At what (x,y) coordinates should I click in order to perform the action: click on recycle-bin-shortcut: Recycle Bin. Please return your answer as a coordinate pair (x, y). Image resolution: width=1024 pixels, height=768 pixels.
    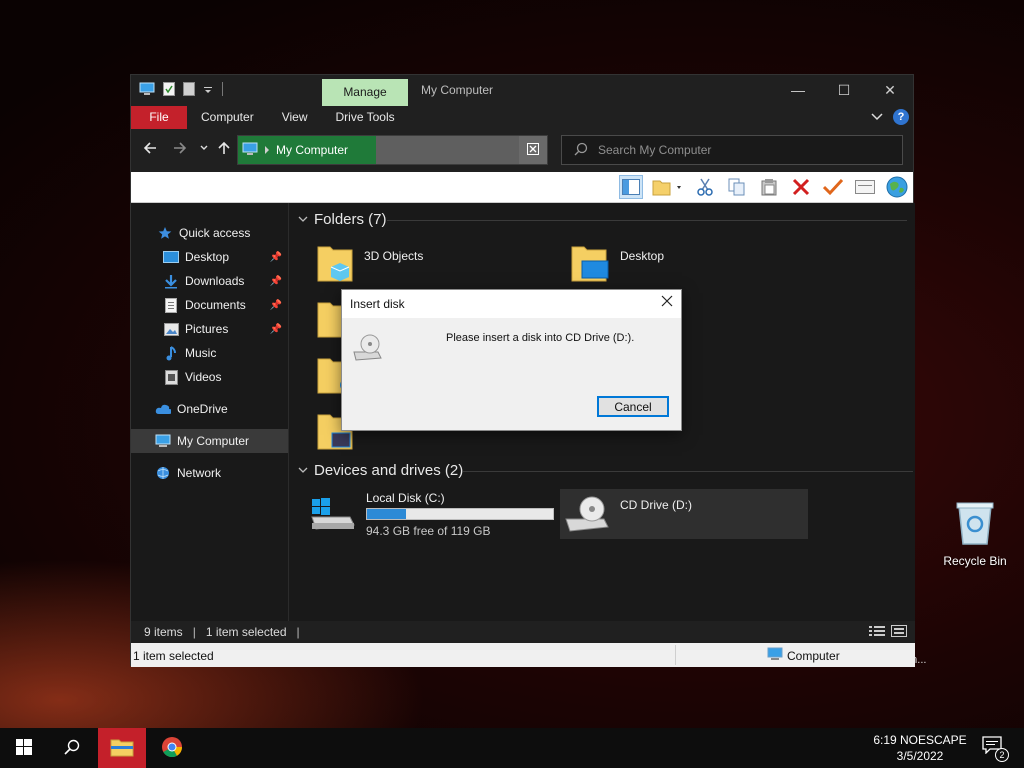
    Looking at the image, I should click on (975, 534).